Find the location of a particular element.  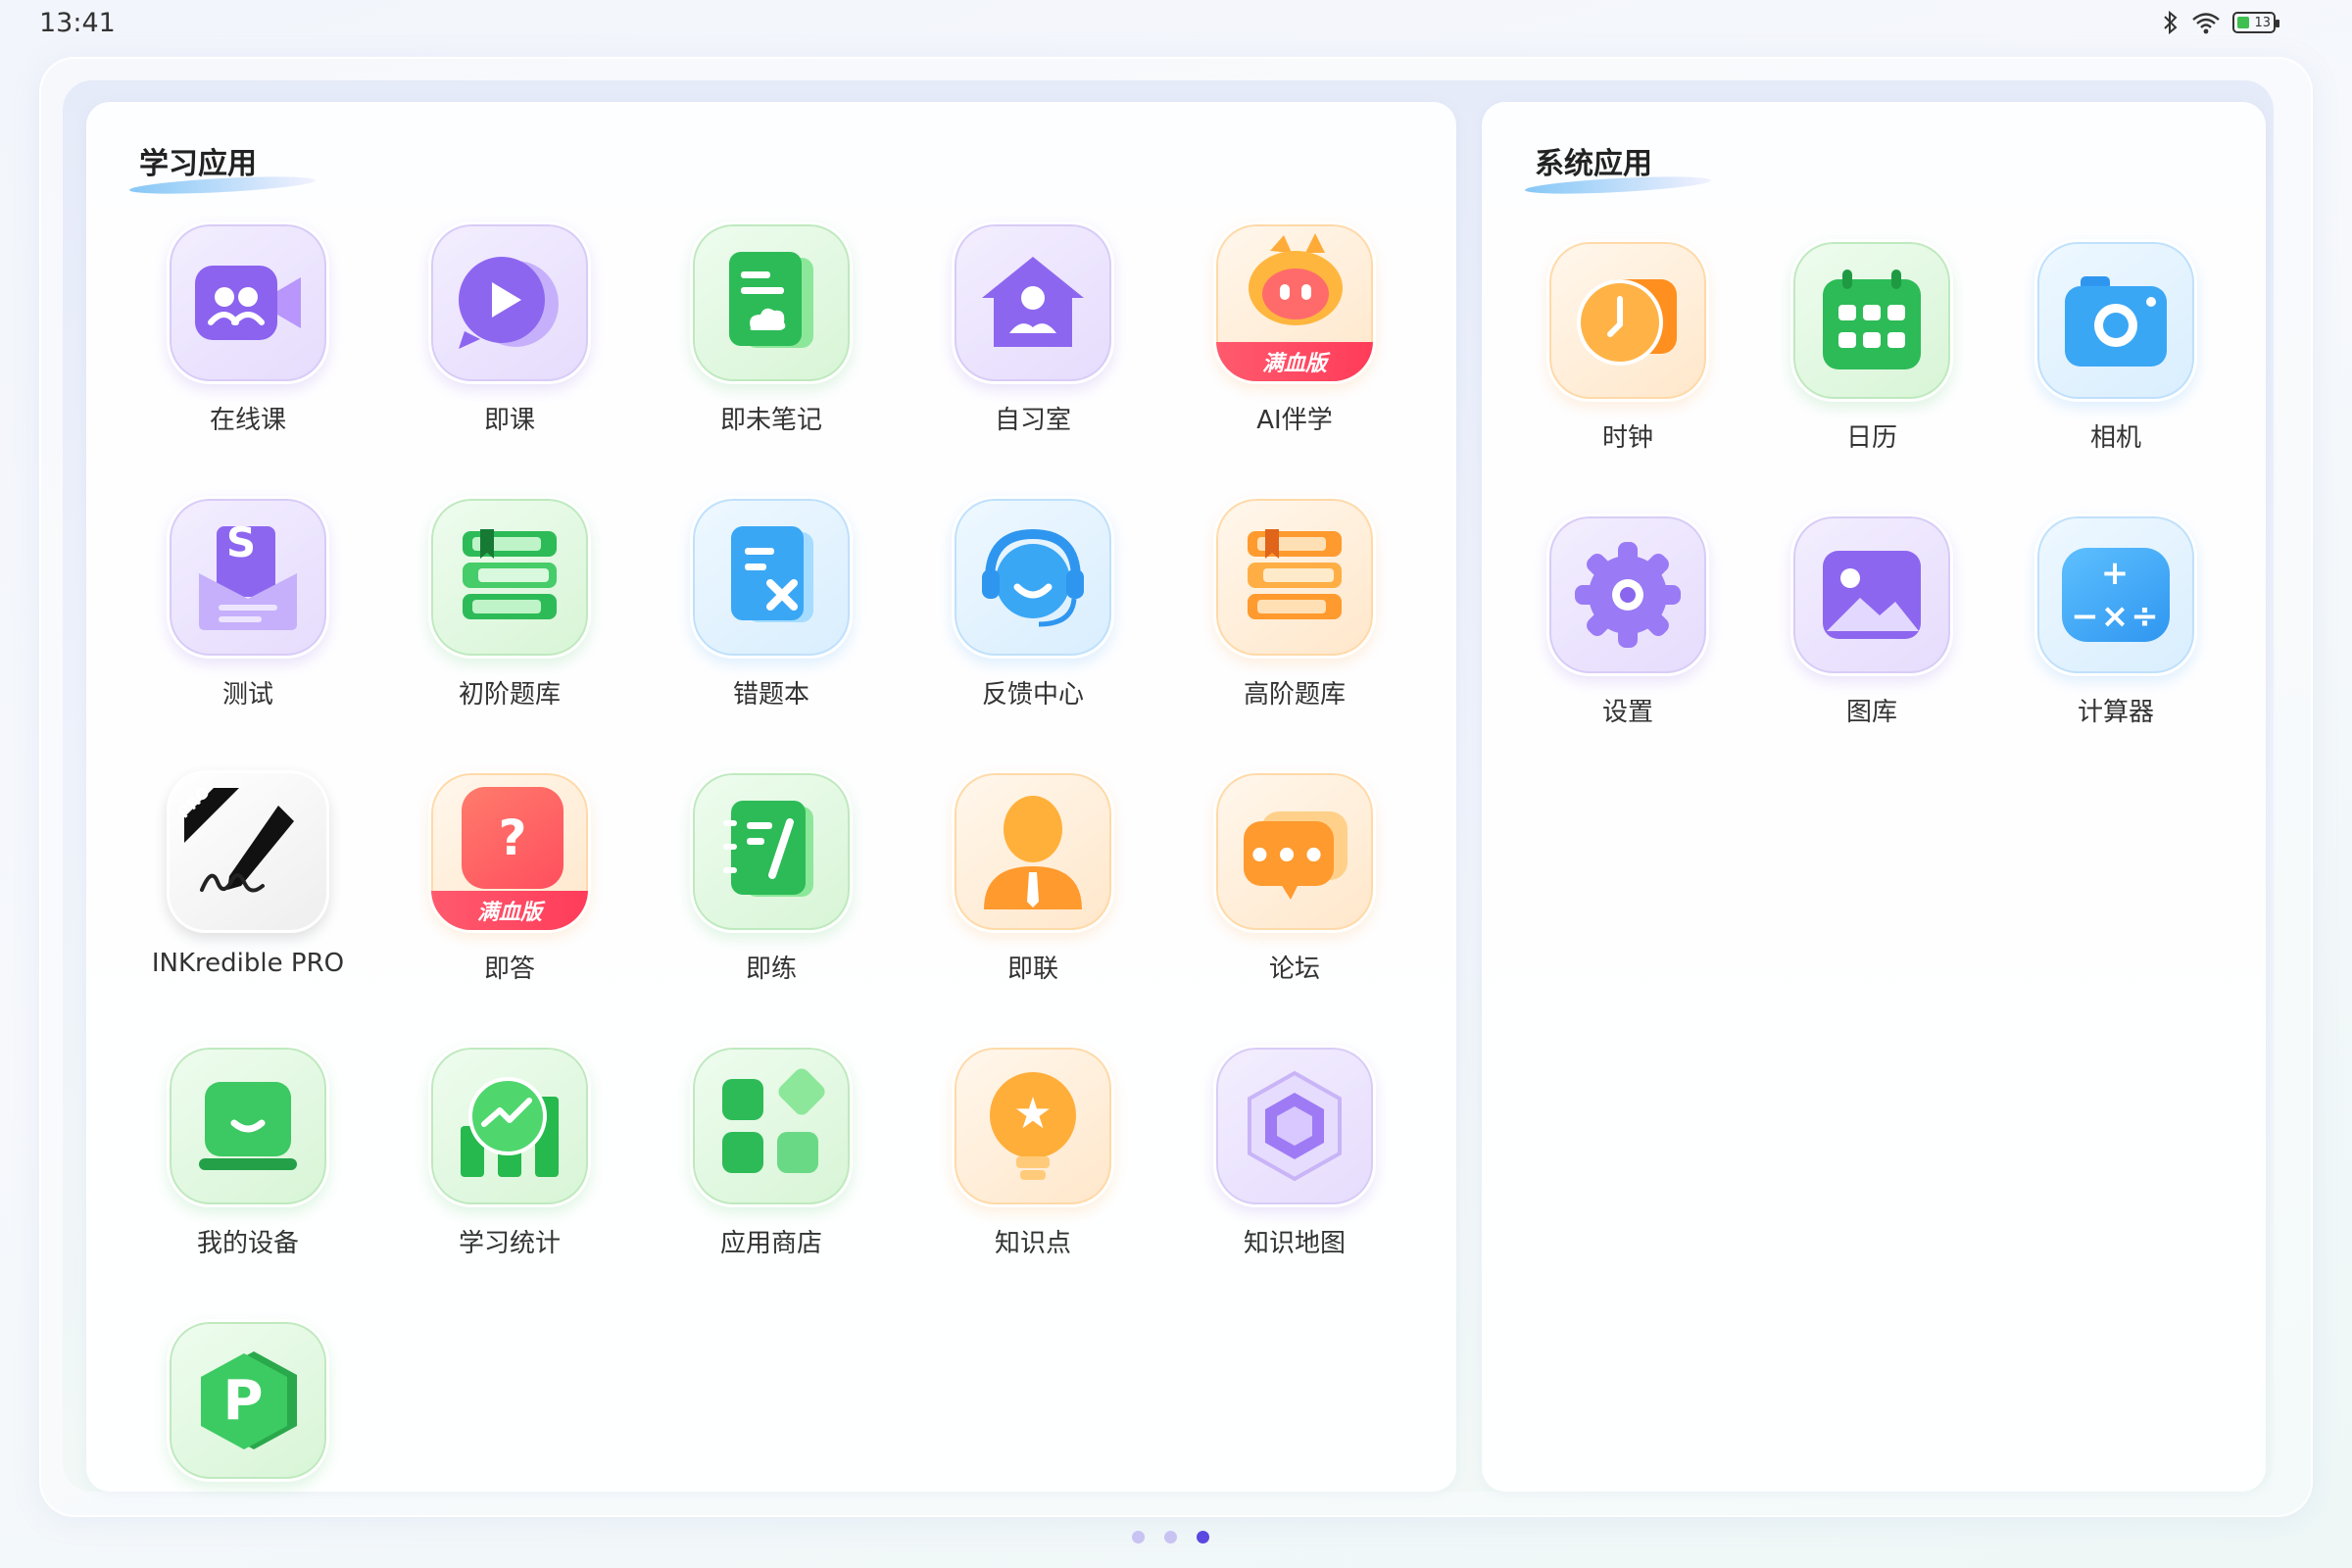

app-label: 论坛 is located at coordinates (1294, 969).